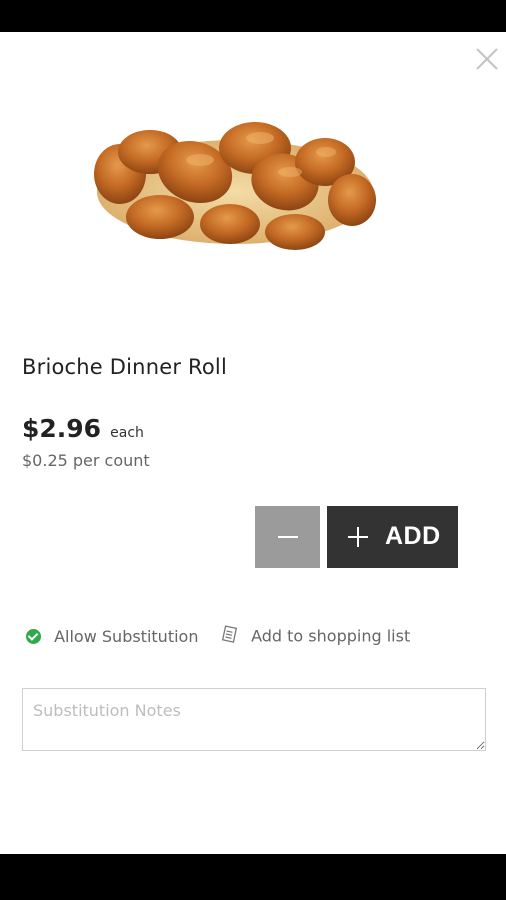 Image resolution: width=506 pixels, height=900 pixels. I want to click on navigation-bar, so click(253, 877).